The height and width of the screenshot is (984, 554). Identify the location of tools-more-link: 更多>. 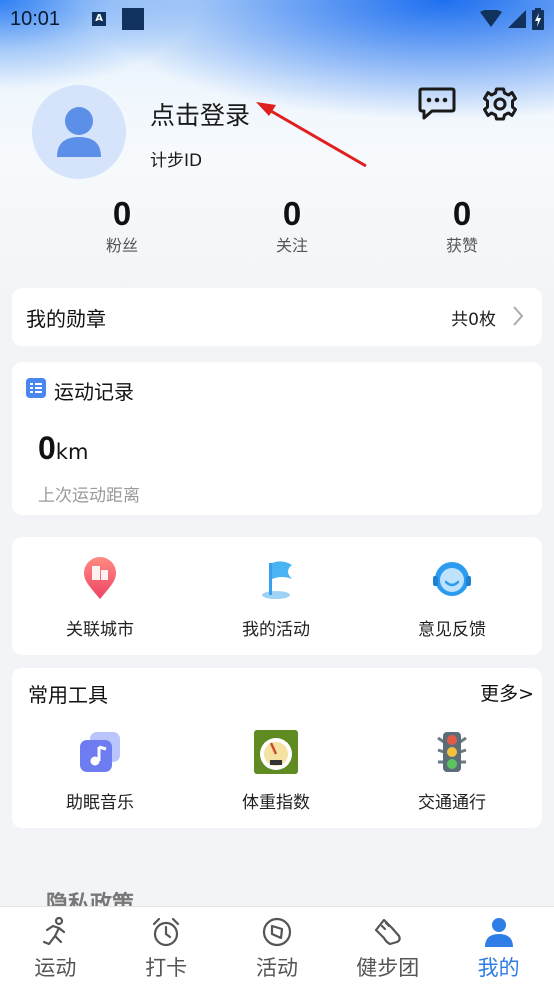
(507, 692).